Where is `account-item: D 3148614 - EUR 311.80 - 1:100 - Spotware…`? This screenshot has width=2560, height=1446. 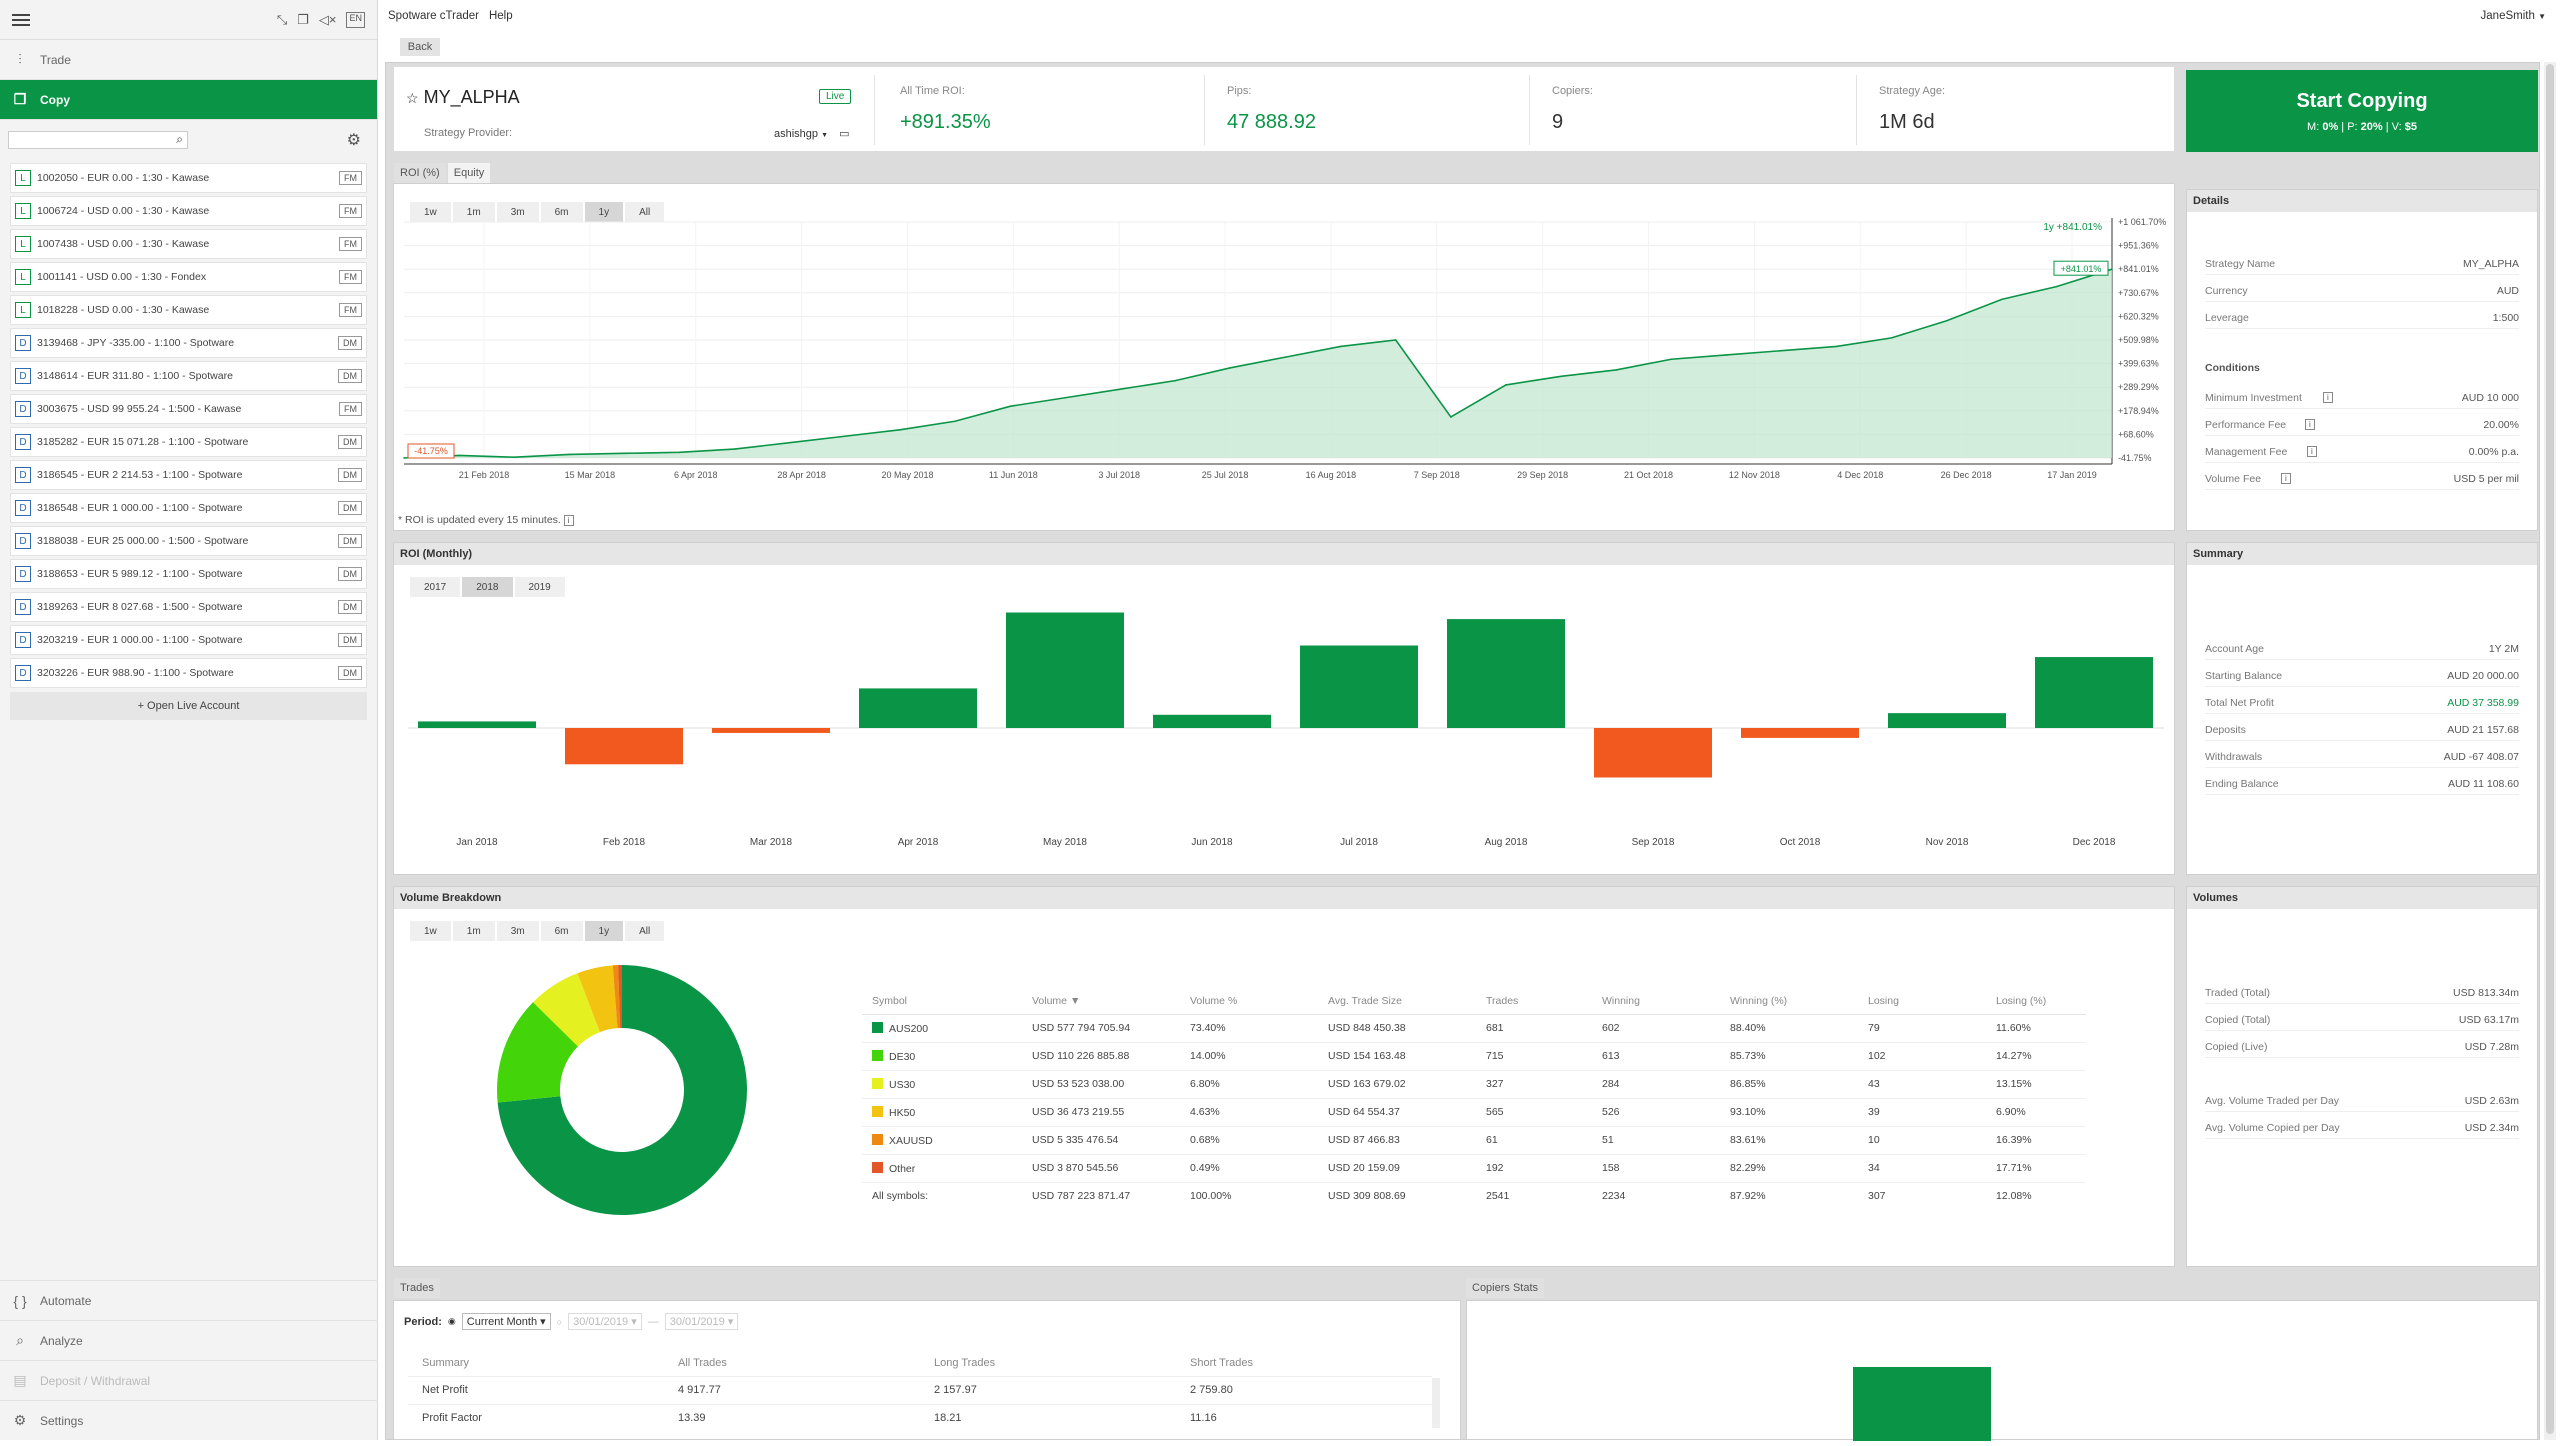 account-item: D 3148614 - EUR 311.80 - 1:100 - Spotware… is located at coordinates (188, 376).